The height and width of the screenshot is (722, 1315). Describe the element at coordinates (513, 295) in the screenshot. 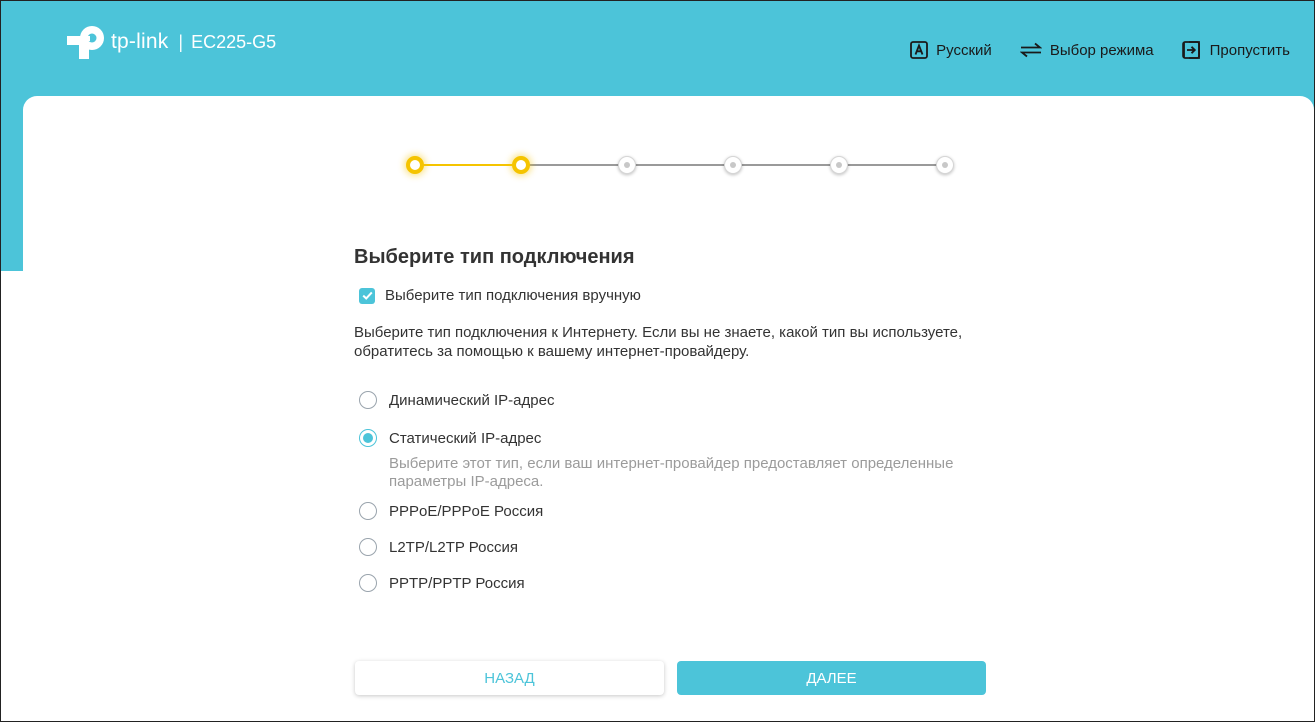

I see `manual-selection-label: Выберите тип подключения вручную` at that location.